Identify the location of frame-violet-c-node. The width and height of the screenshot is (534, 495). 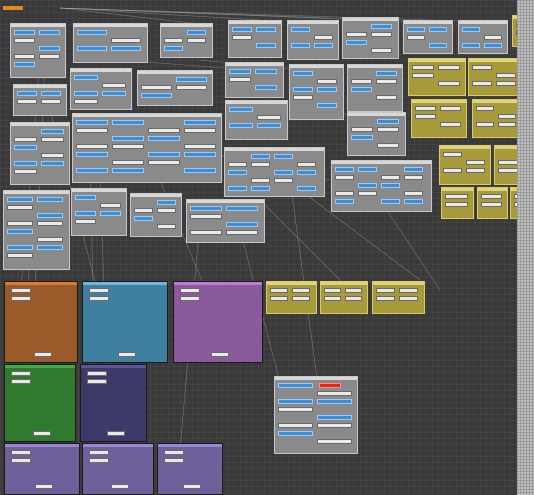
(174, 452).